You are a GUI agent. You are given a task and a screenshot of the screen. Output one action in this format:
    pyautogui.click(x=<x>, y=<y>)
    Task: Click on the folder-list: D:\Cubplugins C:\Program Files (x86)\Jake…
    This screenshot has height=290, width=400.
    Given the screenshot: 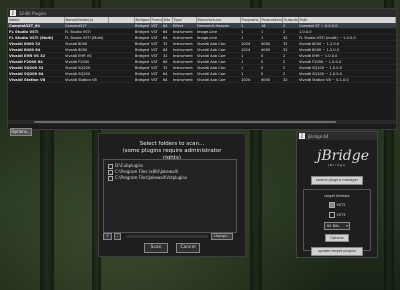 What is the action you would take?
    pyautogui.click(x=170, y=196)
    